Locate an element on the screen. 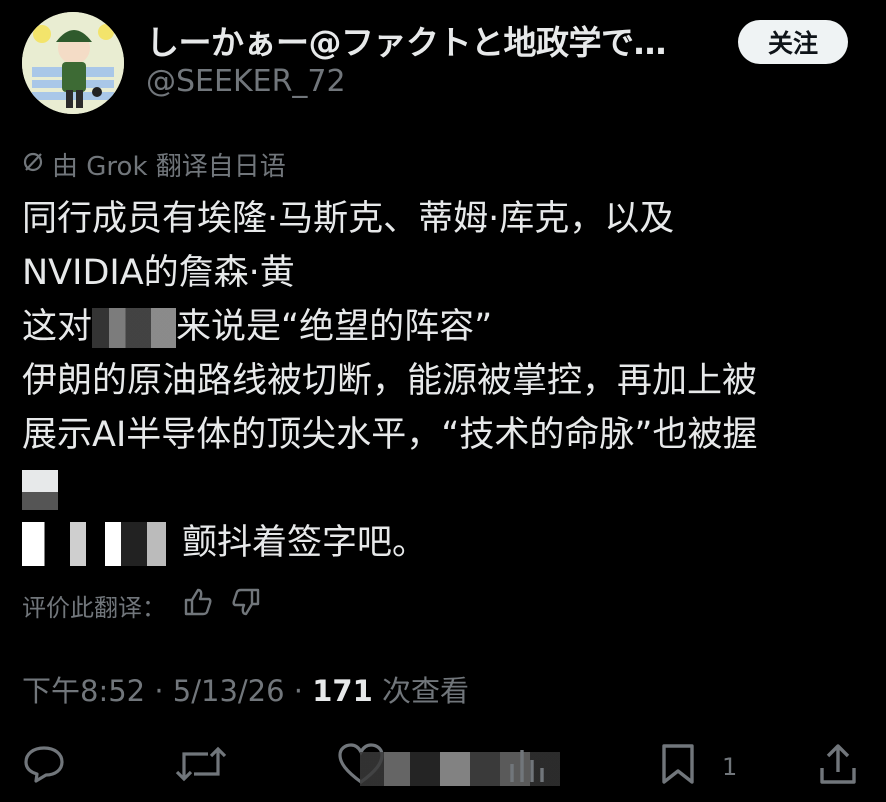  avatar is located at coordinates (73, 63).